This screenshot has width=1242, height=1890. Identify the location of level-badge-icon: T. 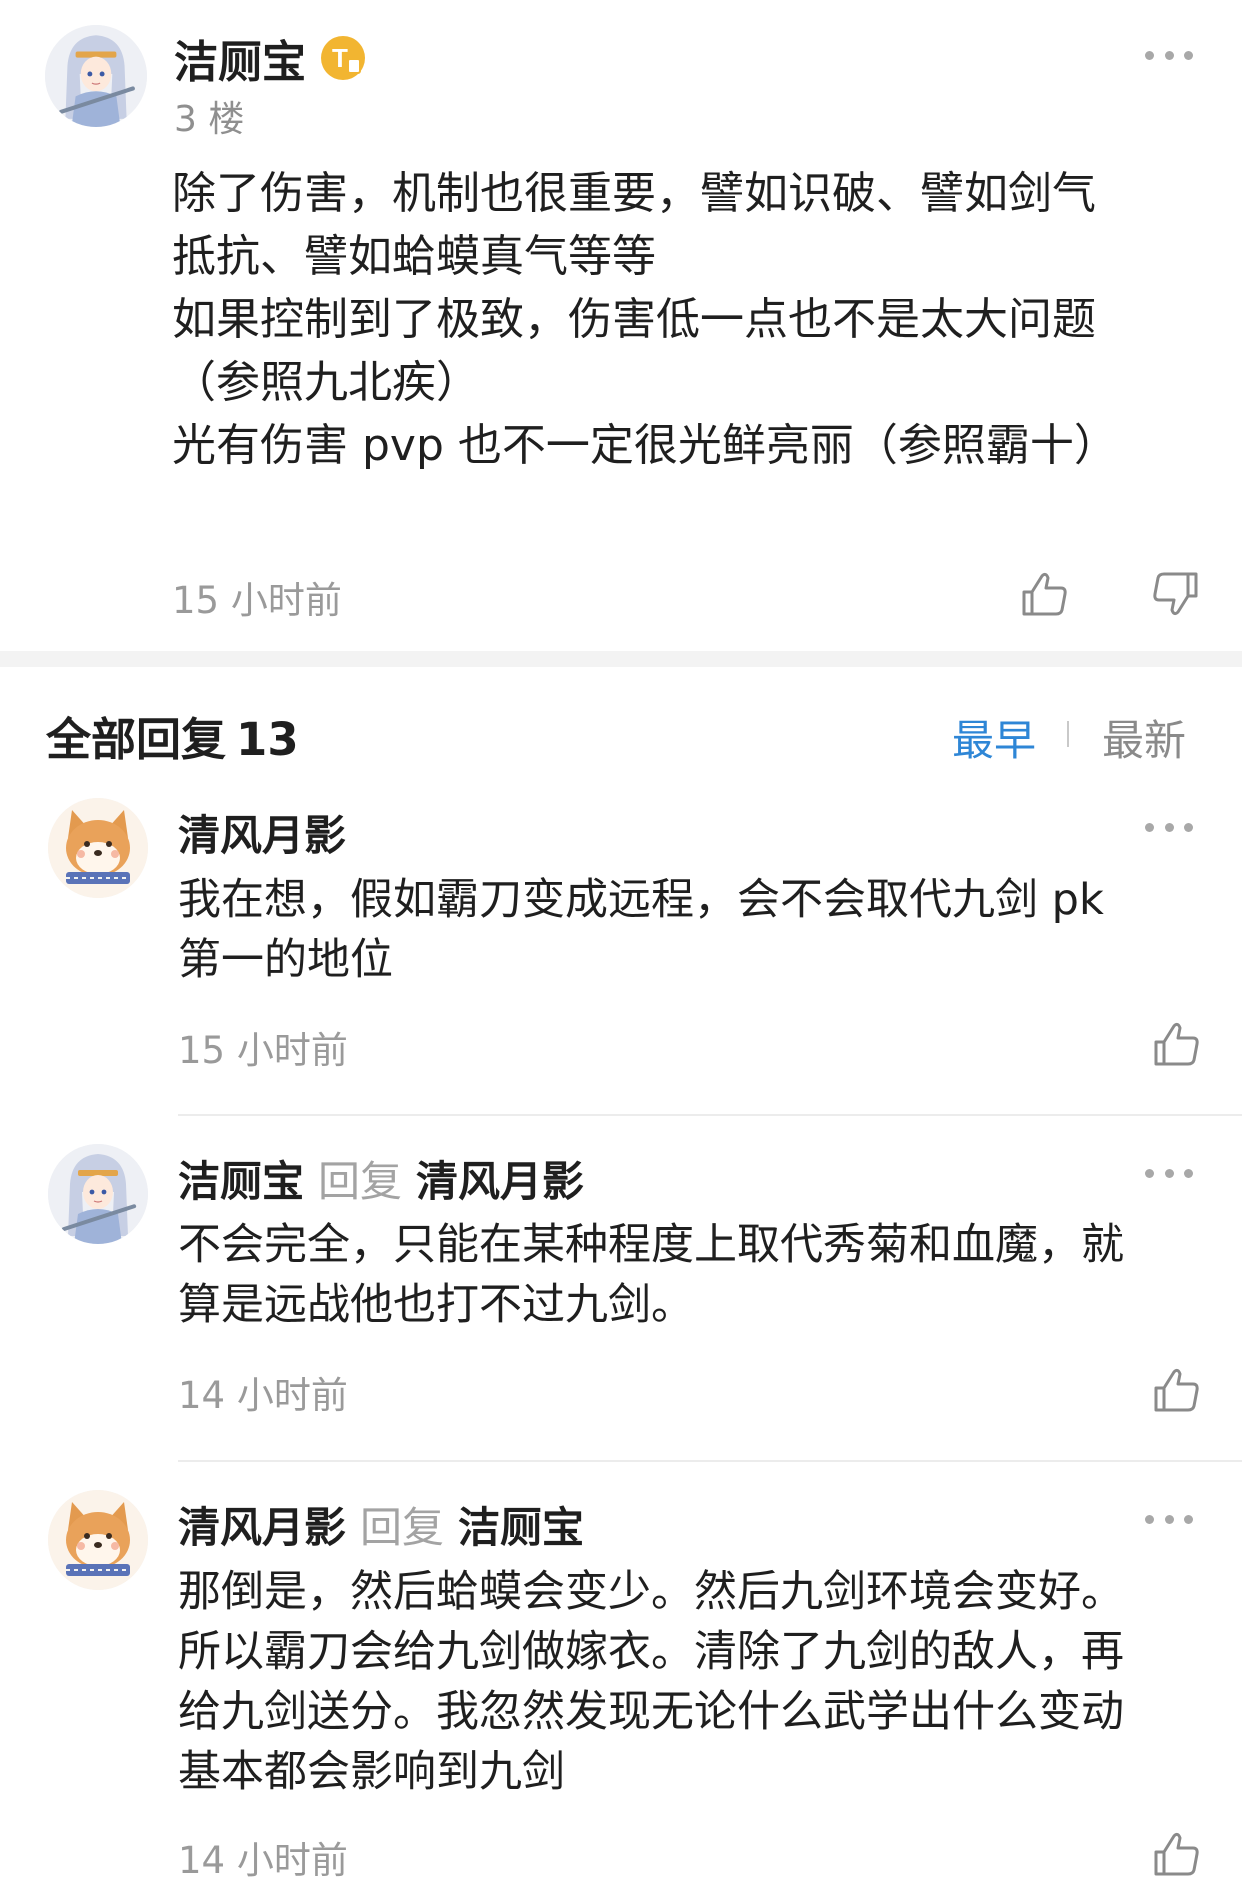
(343, 58).